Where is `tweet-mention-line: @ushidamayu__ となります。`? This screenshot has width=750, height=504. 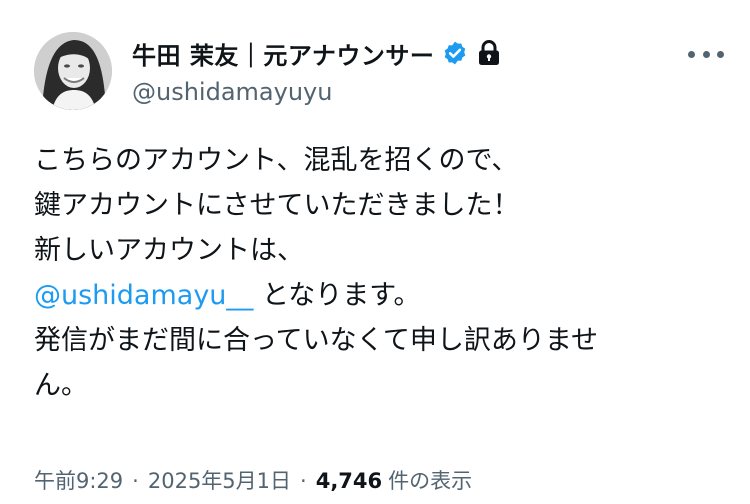
tweet-mention-line: @ushidamayu__ となります。 is located at coordinates (379, 295).